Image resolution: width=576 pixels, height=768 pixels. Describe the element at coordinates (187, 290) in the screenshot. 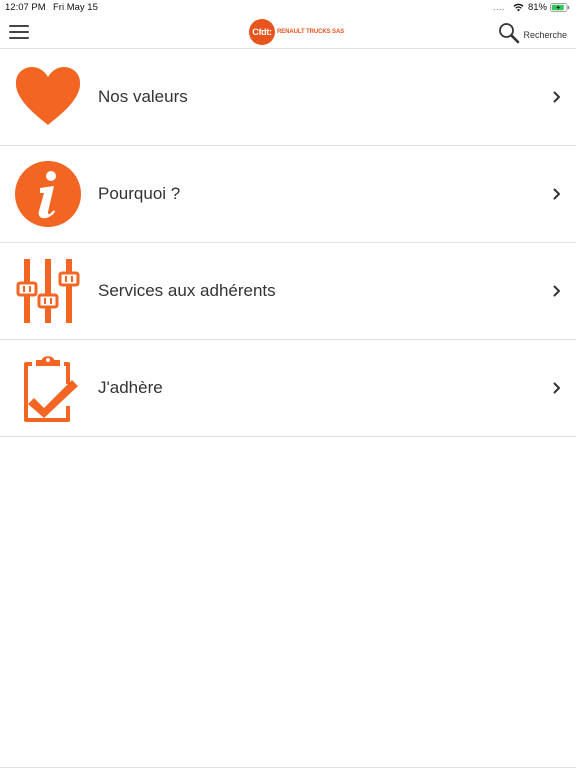

I see `item-label: Services aux adhérents` at that location.